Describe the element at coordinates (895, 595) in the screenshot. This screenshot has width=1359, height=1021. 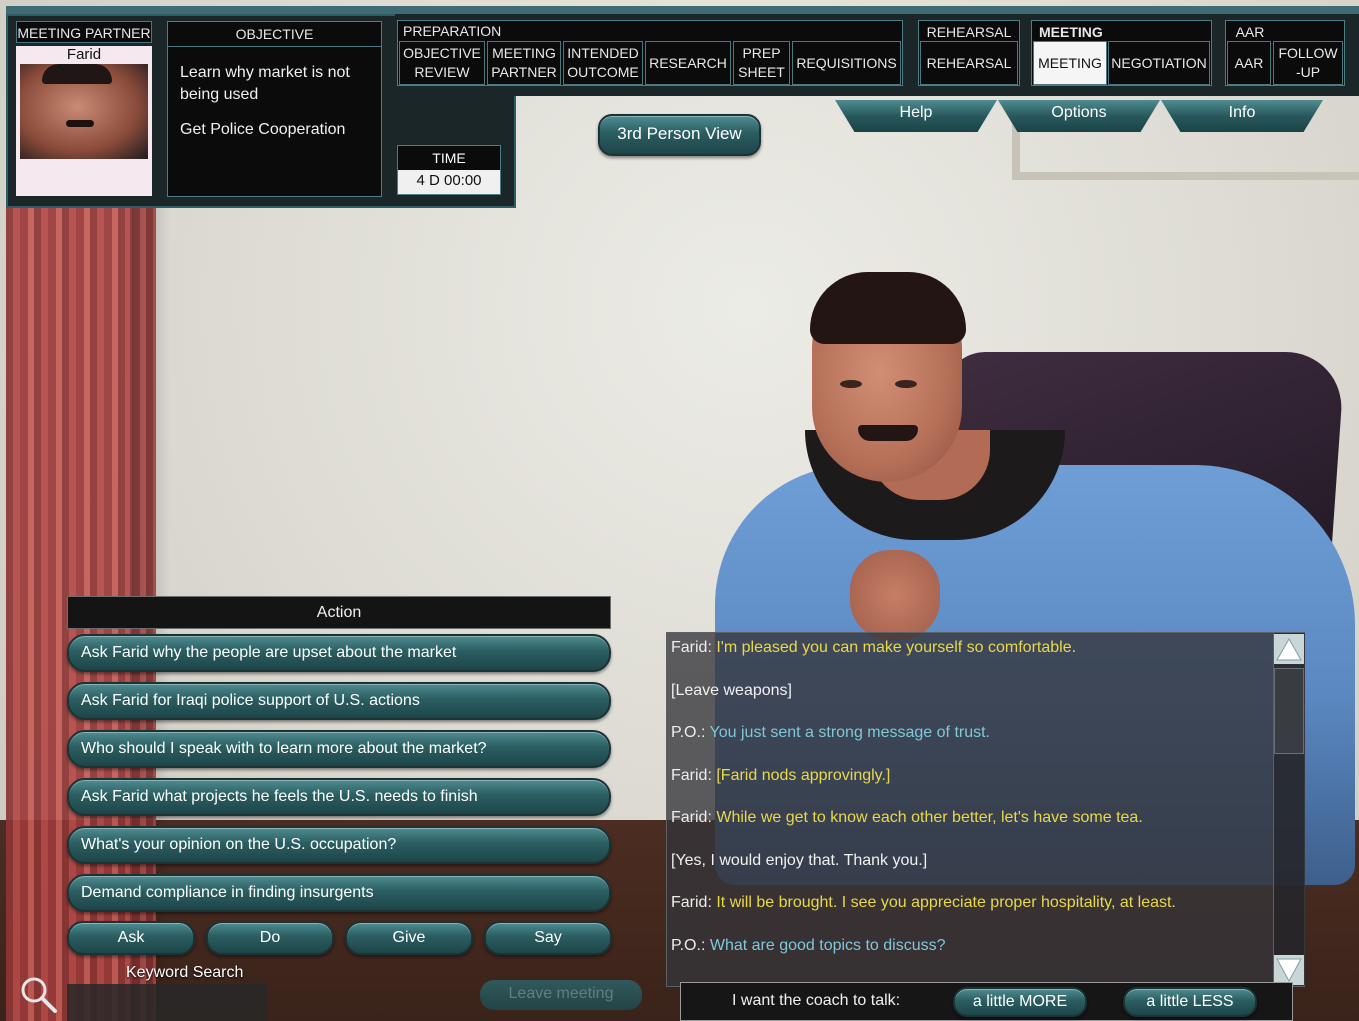
I see `character-hand` at that location.